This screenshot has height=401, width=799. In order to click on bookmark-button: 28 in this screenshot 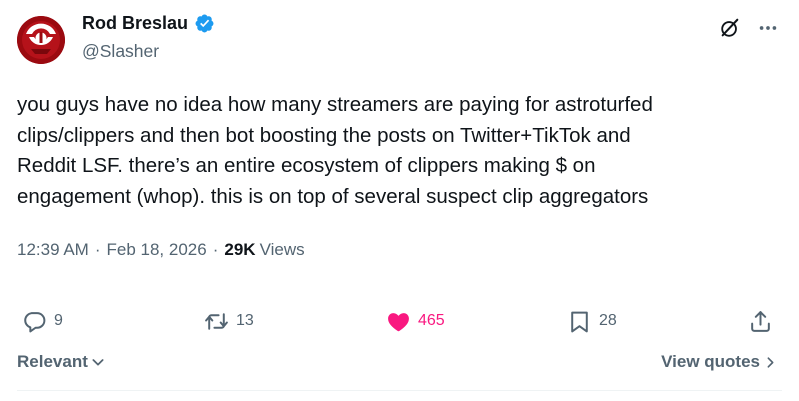, I will do `click(592, 321)`.